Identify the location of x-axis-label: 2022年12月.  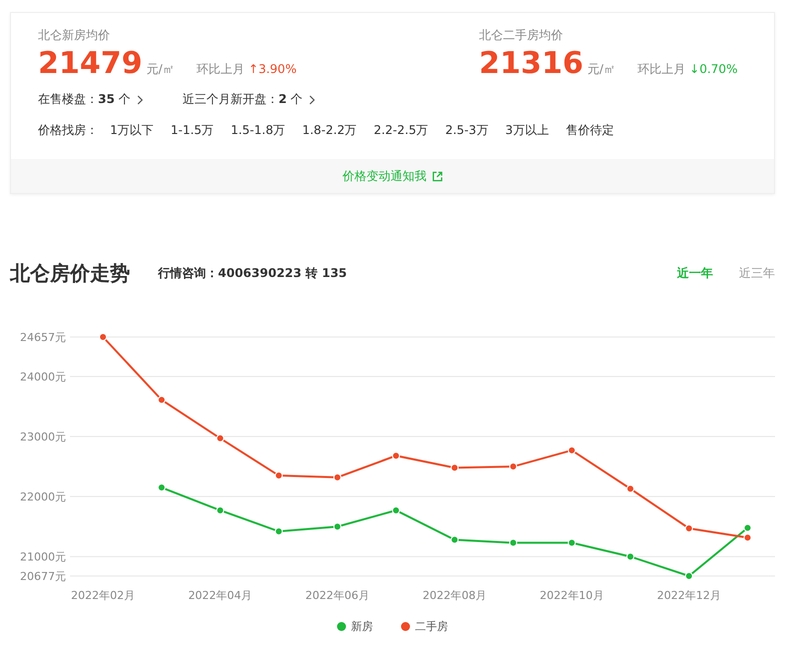
(689, 595).